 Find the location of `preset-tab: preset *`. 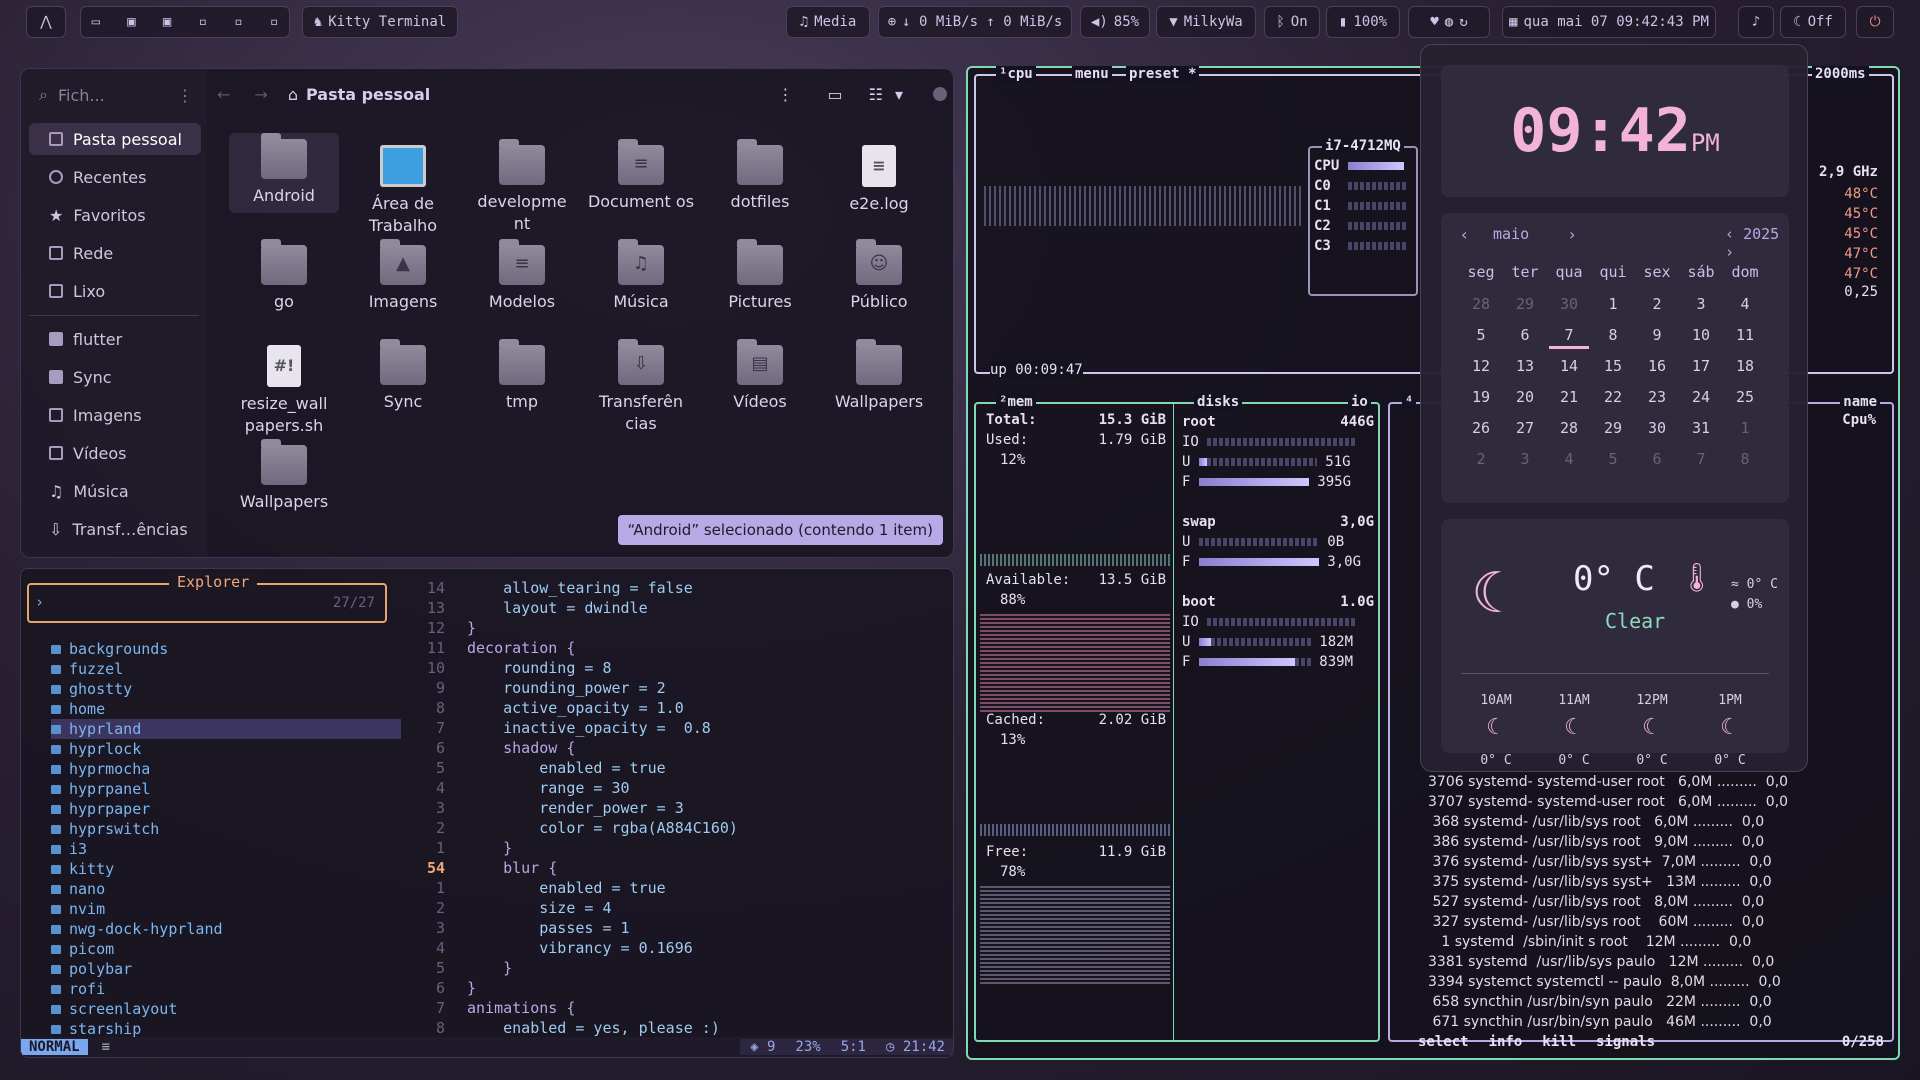

preset-tab: preset * is located at coordinates (1163, 74).